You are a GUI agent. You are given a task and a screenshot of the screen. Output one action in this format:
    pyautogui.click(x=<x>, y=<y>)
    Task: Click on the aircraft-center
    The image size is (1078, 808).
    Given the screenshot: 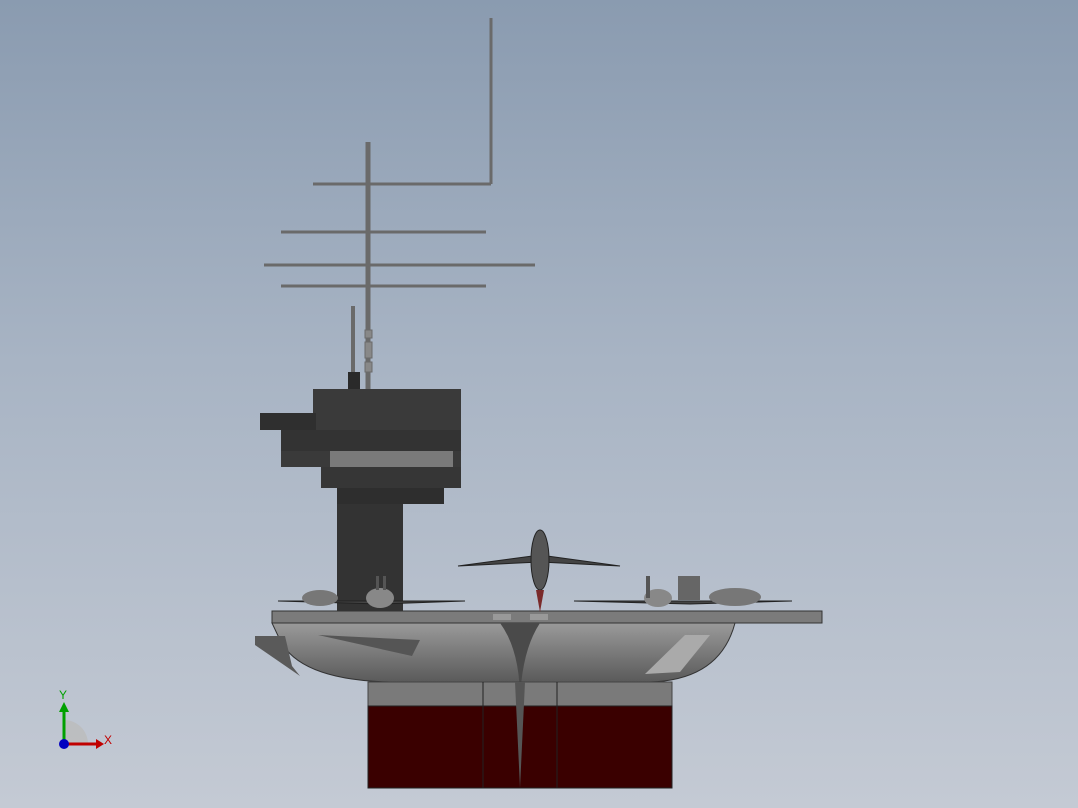 What is the action you would take?
    pyautogui.click(x=539, y=570)
    